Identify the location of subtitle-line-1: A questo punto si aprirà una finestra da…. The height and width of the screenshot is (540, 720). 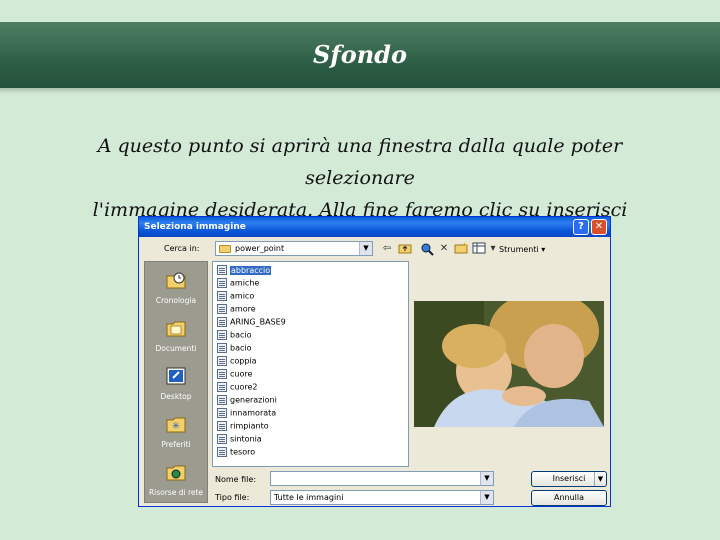
(360, 162).